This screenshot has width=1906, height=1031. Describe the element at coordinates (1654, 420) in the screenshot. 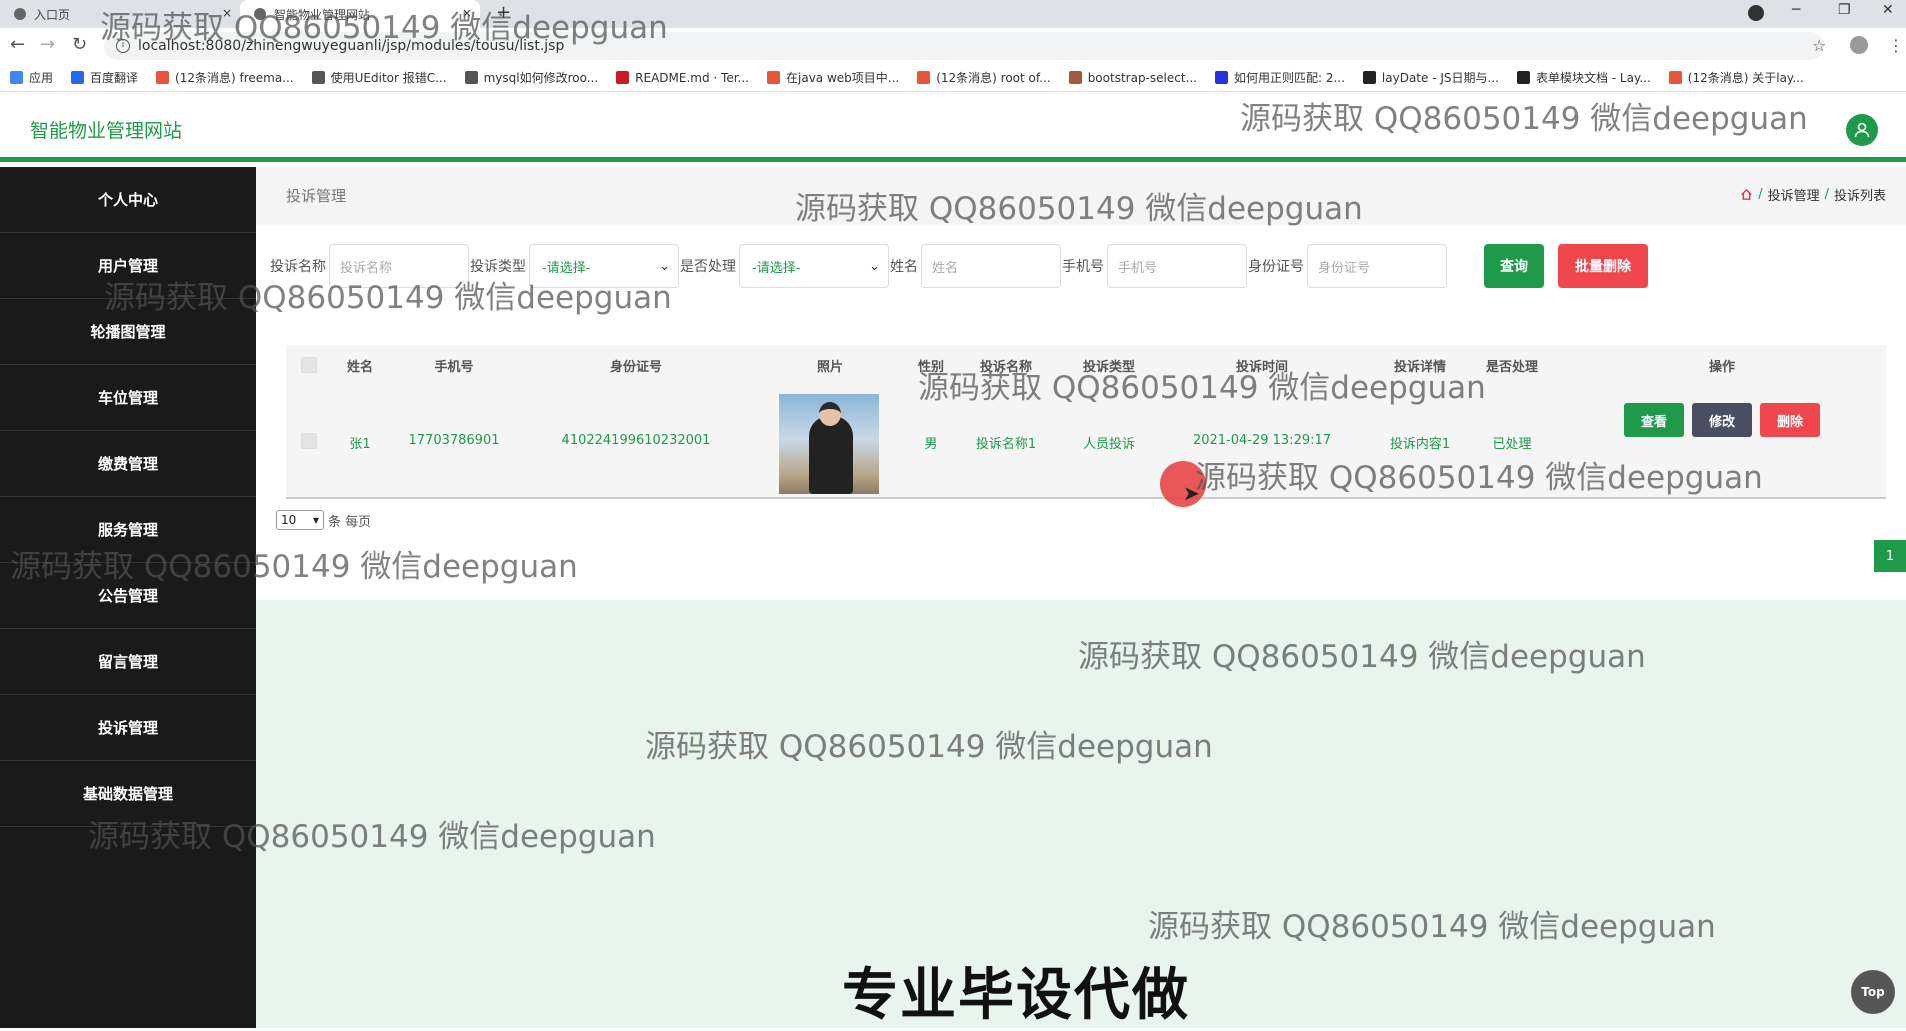

I see `view-button: 查看` at that location.